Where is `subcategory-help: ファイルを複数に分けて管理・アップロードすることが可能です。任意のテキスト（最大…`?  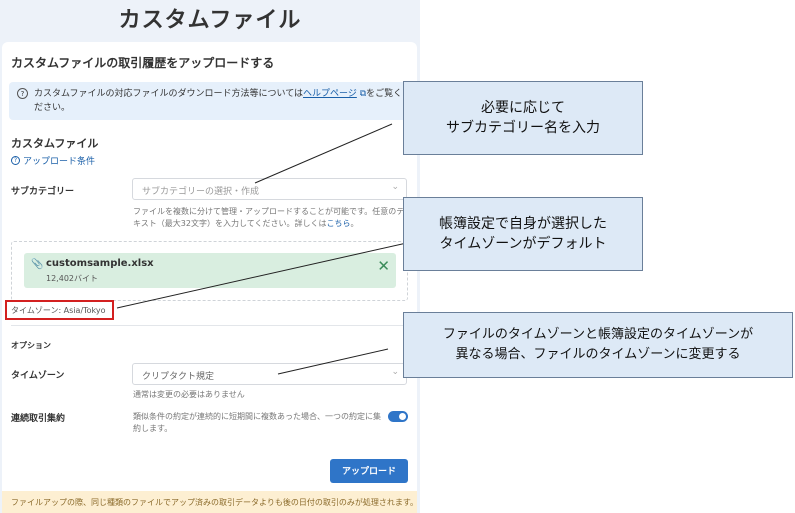 subcategory-help: ファイルを複数に分けて管理・アップロードすることが可能です。任意のテキスト（最大… is located at coordinates (269, 217).